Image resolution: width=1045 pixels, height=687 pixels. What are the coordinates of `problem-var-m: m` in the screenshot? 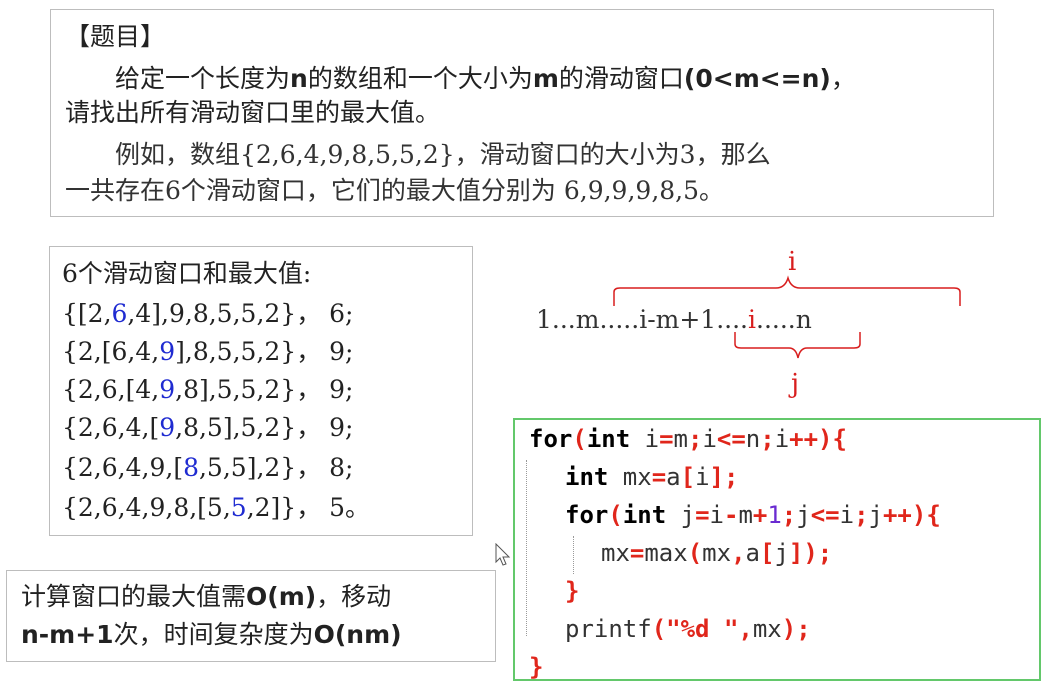 It's located at (545, 78).